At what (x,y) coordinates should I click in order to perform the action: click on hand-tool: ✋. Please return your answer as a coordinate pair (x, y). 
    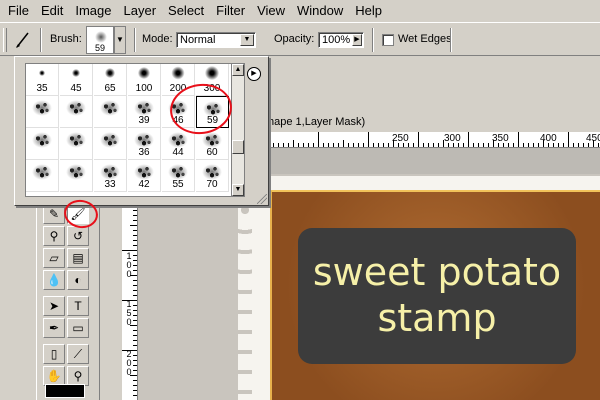
    Looking at the image, I should click on (54, 376).